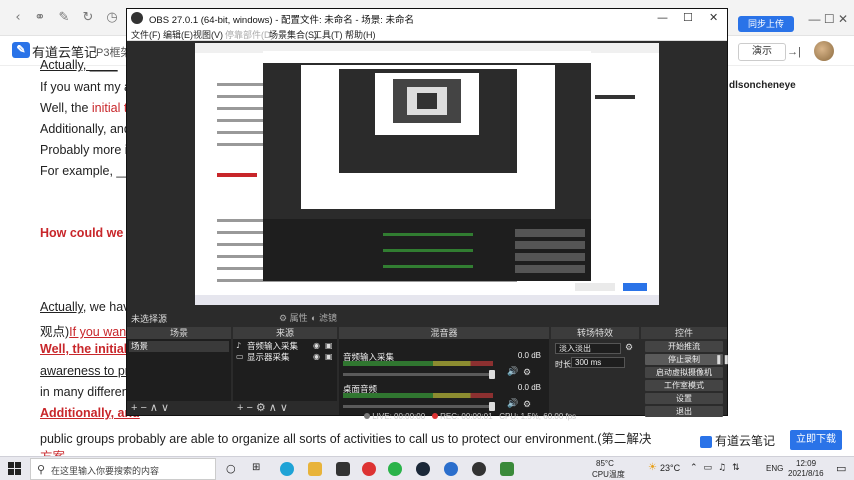  I want to click on sync-button: 同步上传, so click(766, 24).